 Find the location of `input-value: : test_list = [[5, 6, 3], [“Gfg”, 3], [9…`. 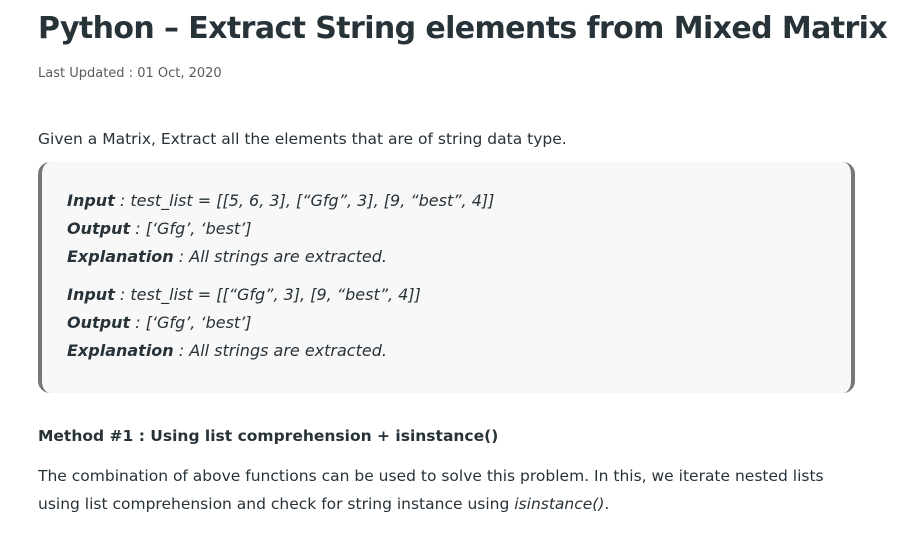

input-value: : test_list = [[5, 6, 3], [“Gfg”, 3], [9… is located at coordinates (304, 200).